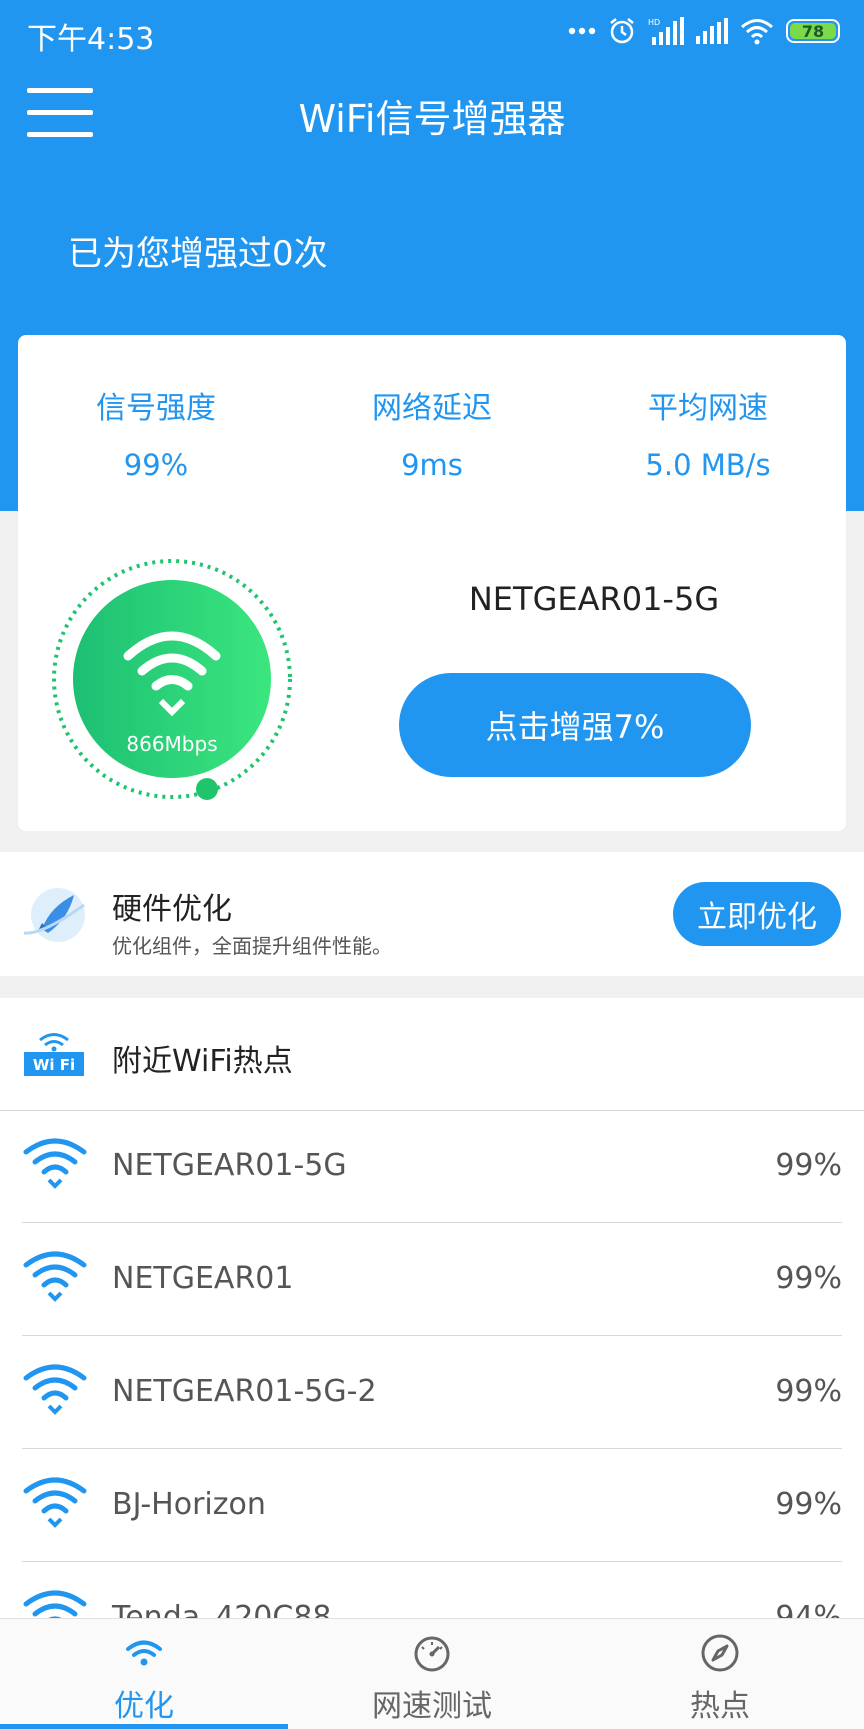 This screenshot has width=864, height=1729. I want to click on wifi-list-item: NETGEAR01-5G-2 99%, so click(432, 1392).